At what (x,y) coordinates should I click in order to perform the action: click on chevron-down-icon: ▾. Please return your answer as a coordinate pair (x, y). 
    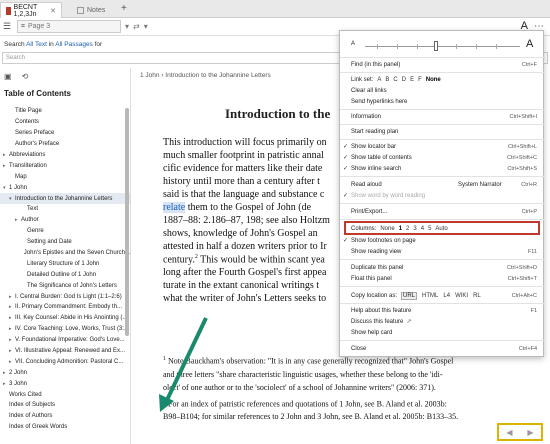
    Looking at the image, I should click on (146, 26).